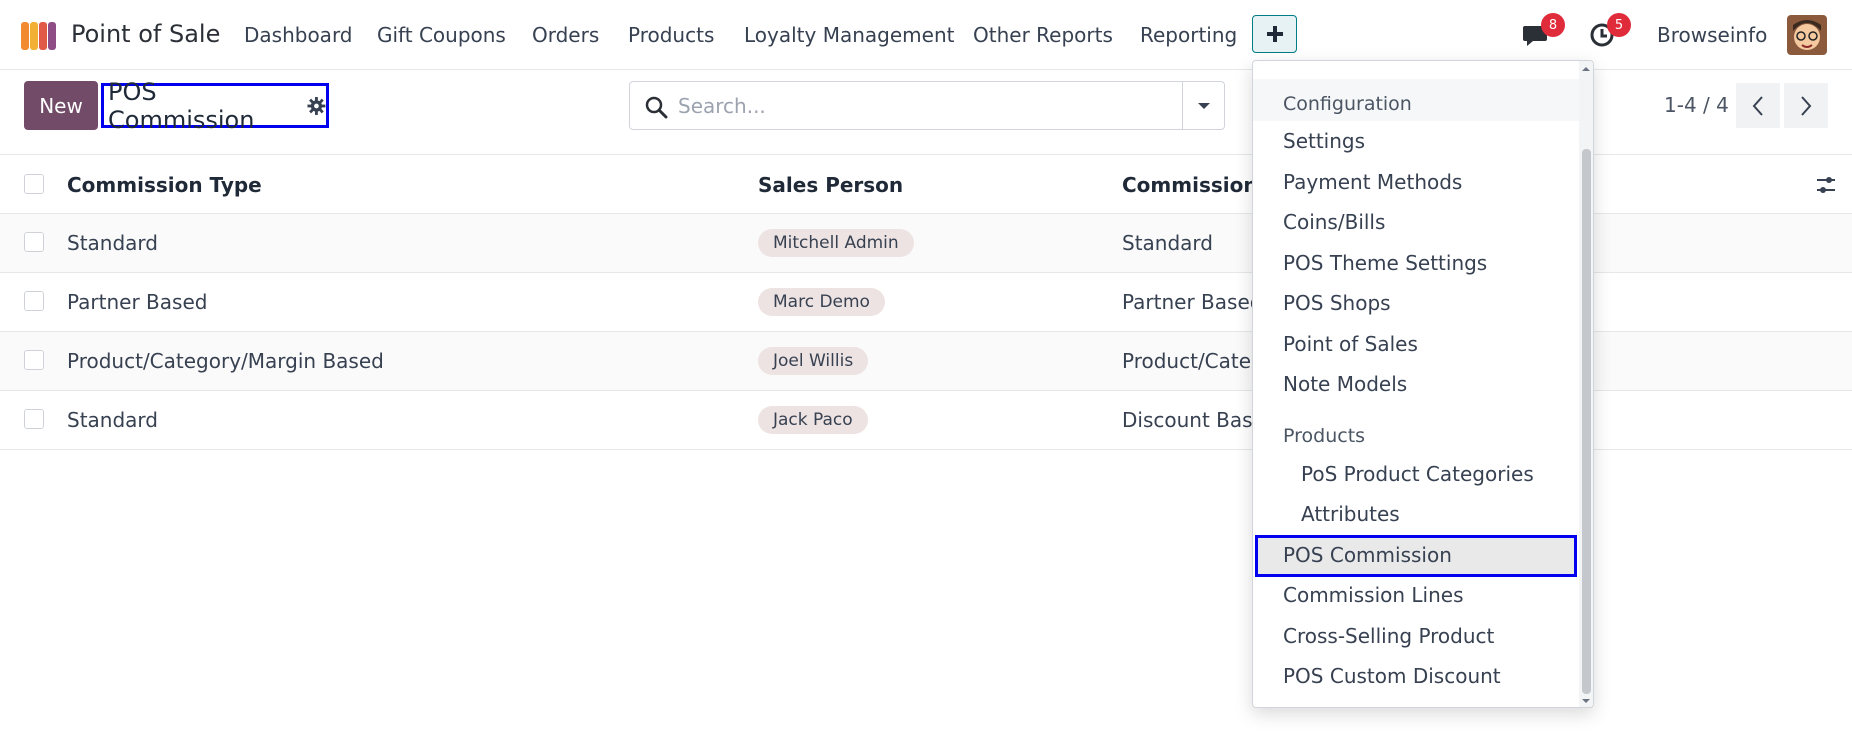 The width and height of the screenshot is (1852, 735). I want to click on menu-orders: Orders, so click(565, 35).